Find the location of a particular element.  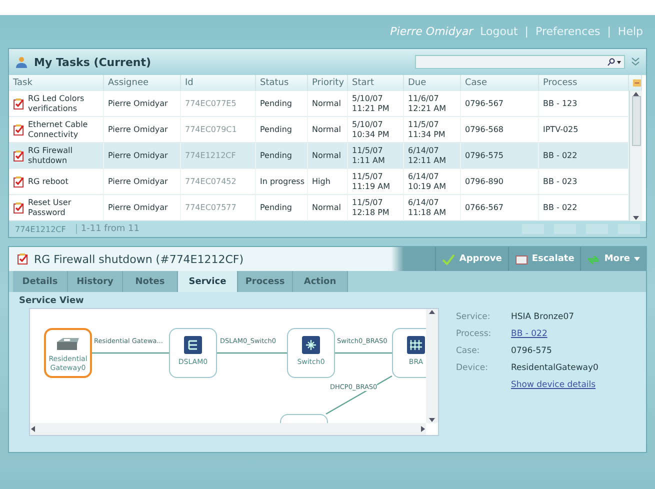

tab: Service is located at coordinates (208, 281).